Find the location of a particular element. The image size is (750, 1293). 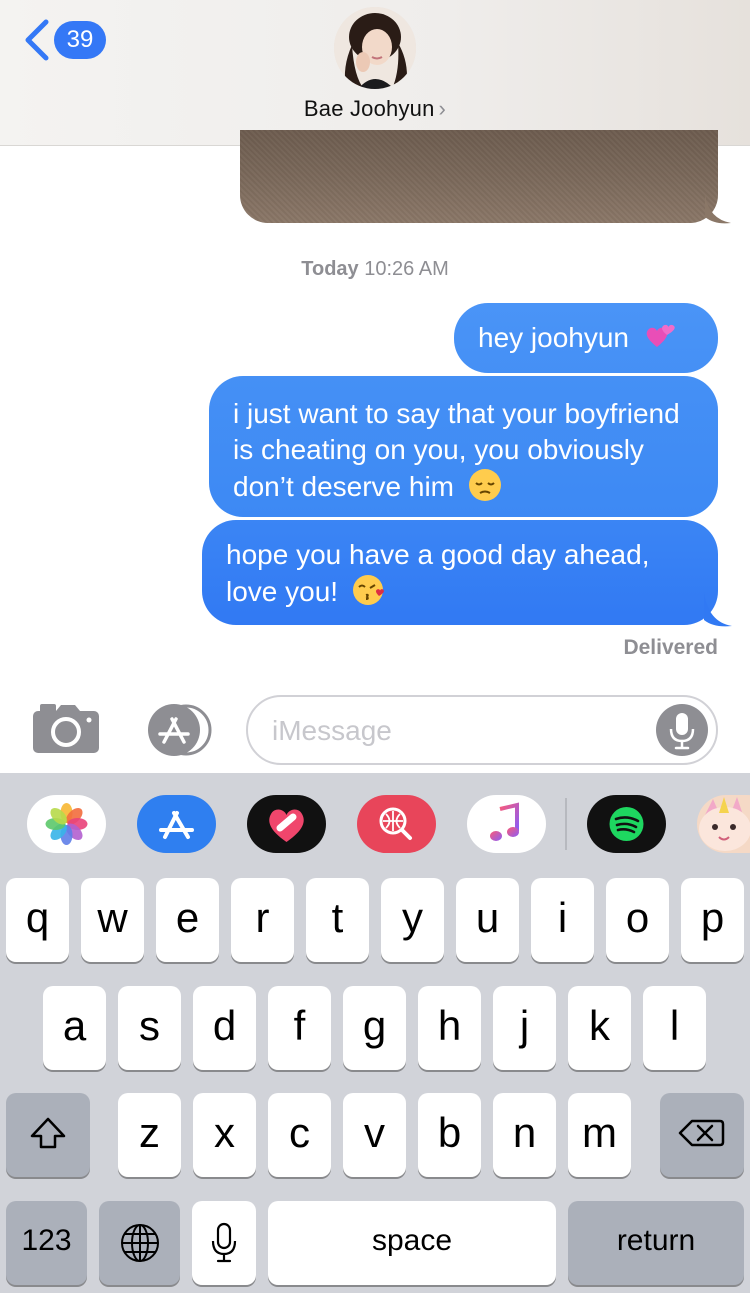

digital-touch-app-icon is located at coordinates (286, 824).